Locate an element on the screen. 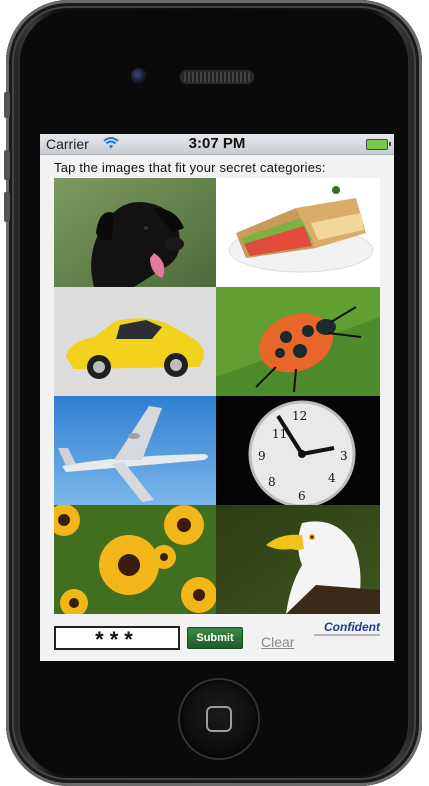  battery-icon is located at coordinates (377, 144).